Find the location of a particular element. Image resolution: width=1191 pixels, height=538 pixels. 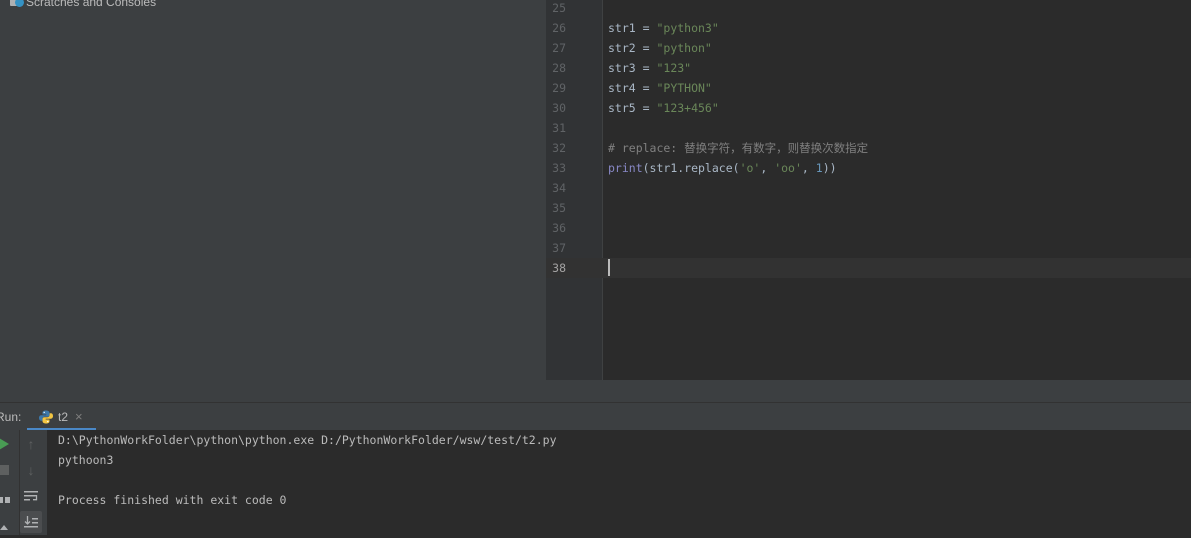

code-line: 32 # replace: 替换字符，有数字，则替换次数指定 is located at coordinates (868, 148).